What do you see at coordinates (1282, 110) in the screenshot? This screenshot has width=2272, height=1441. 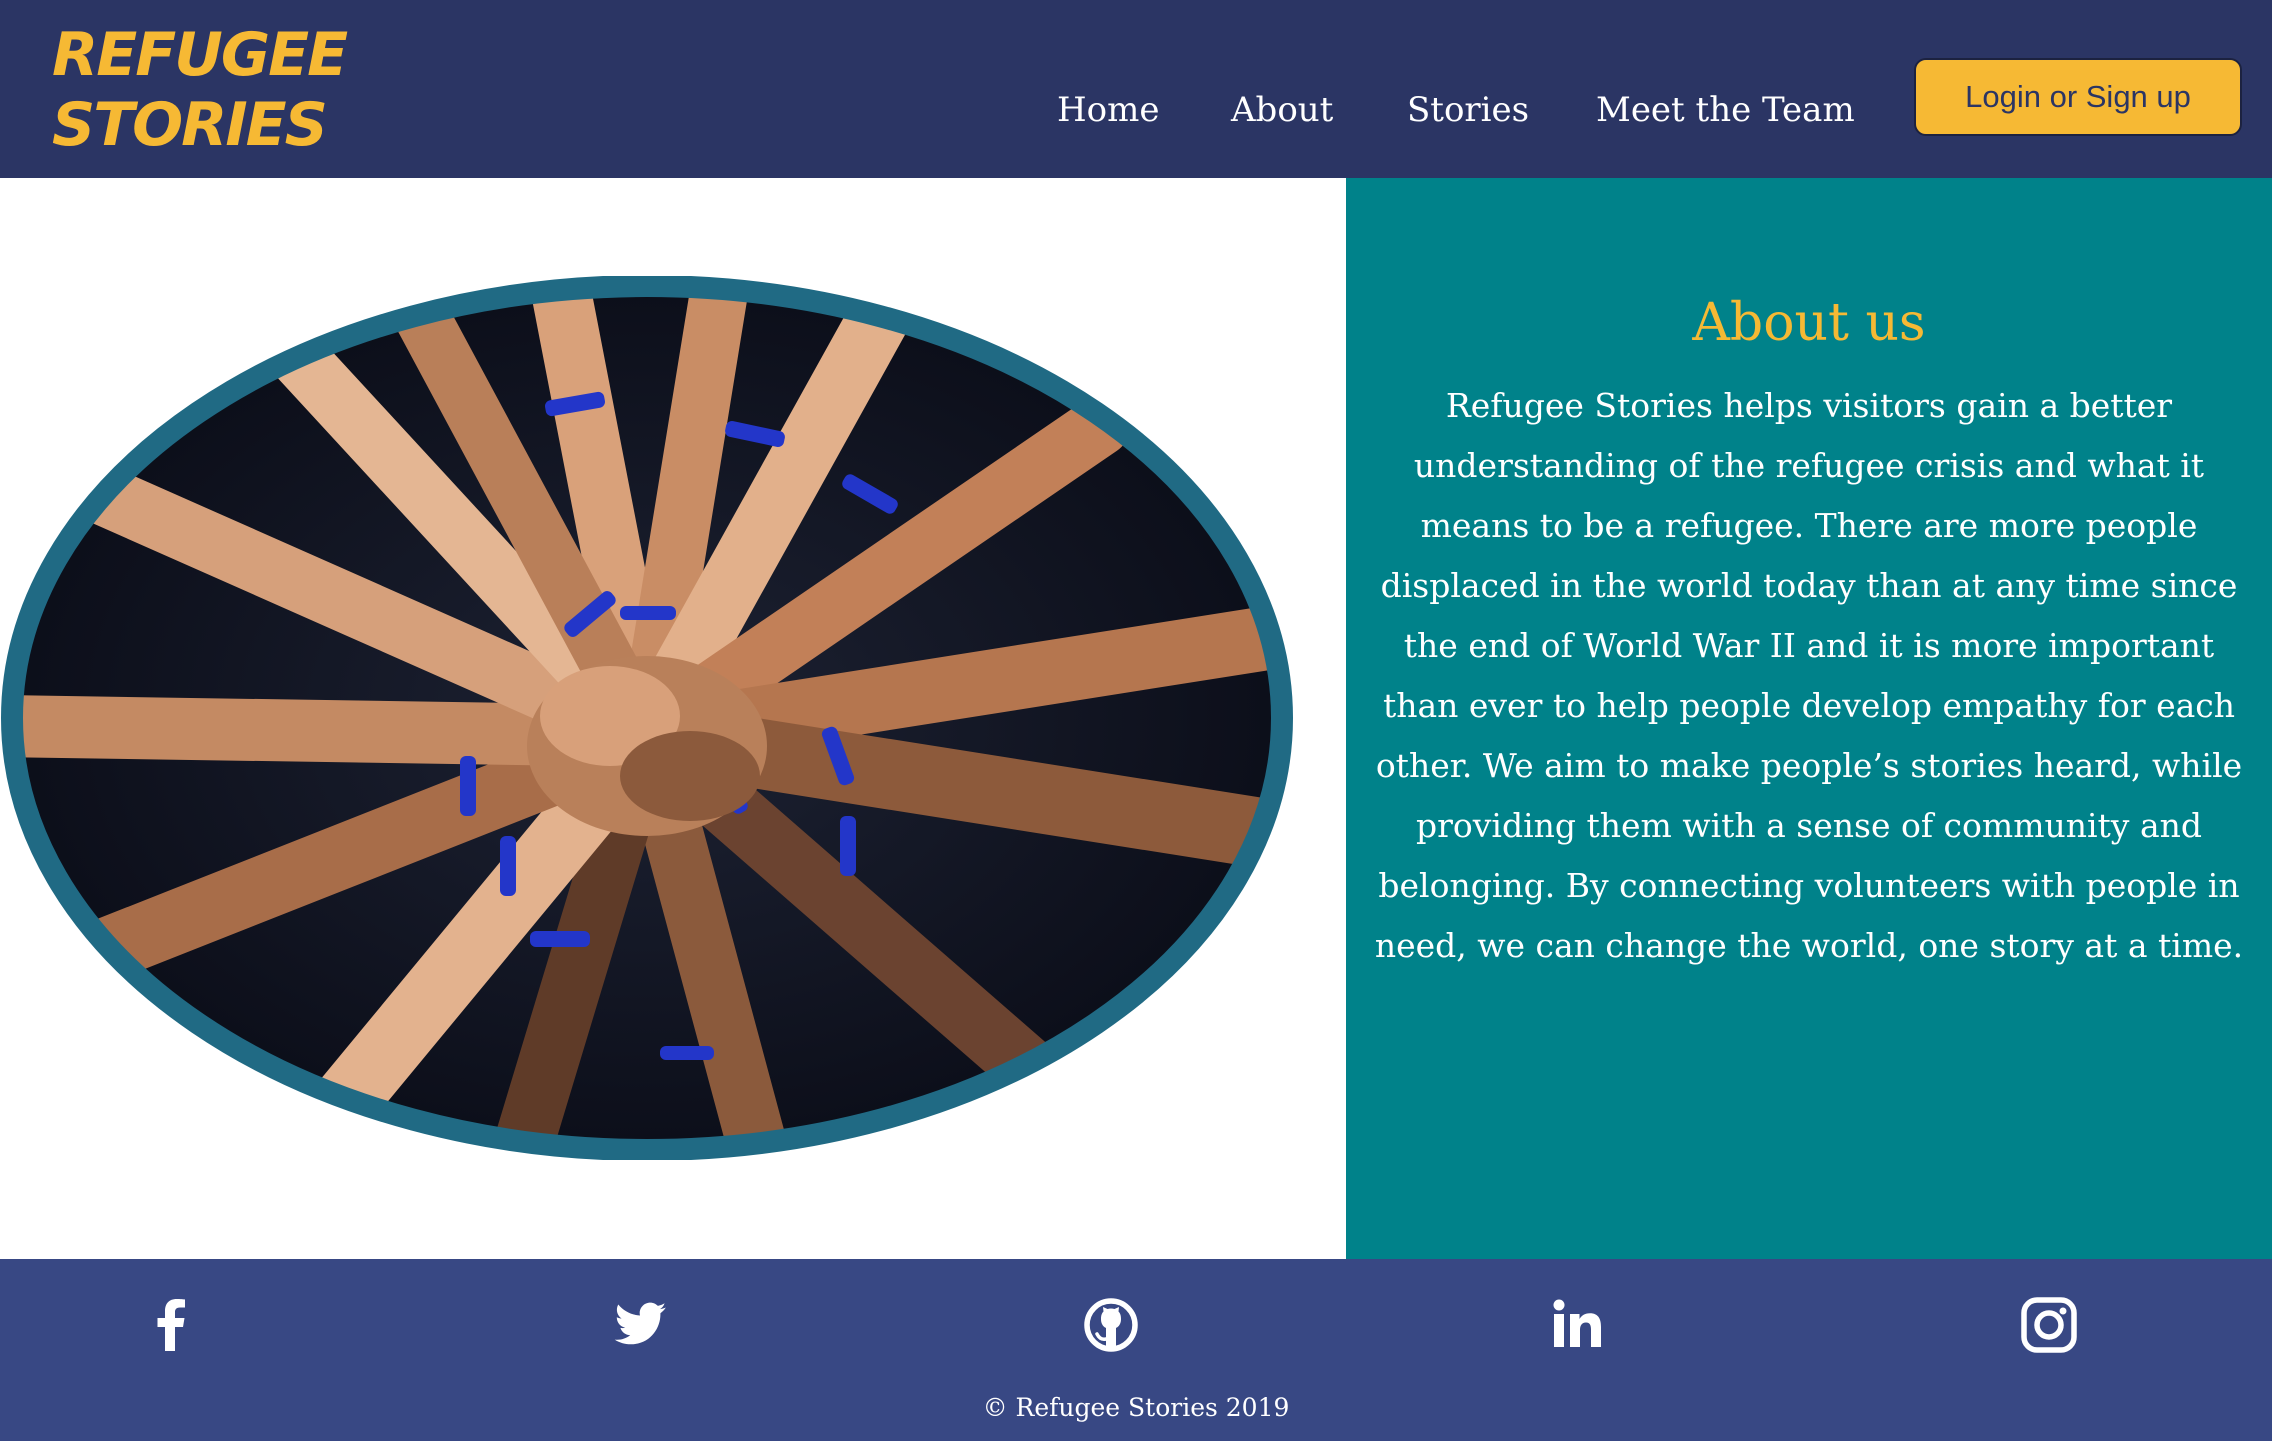 I see `nav-about-link: About` at bounding box center [1282, 110].